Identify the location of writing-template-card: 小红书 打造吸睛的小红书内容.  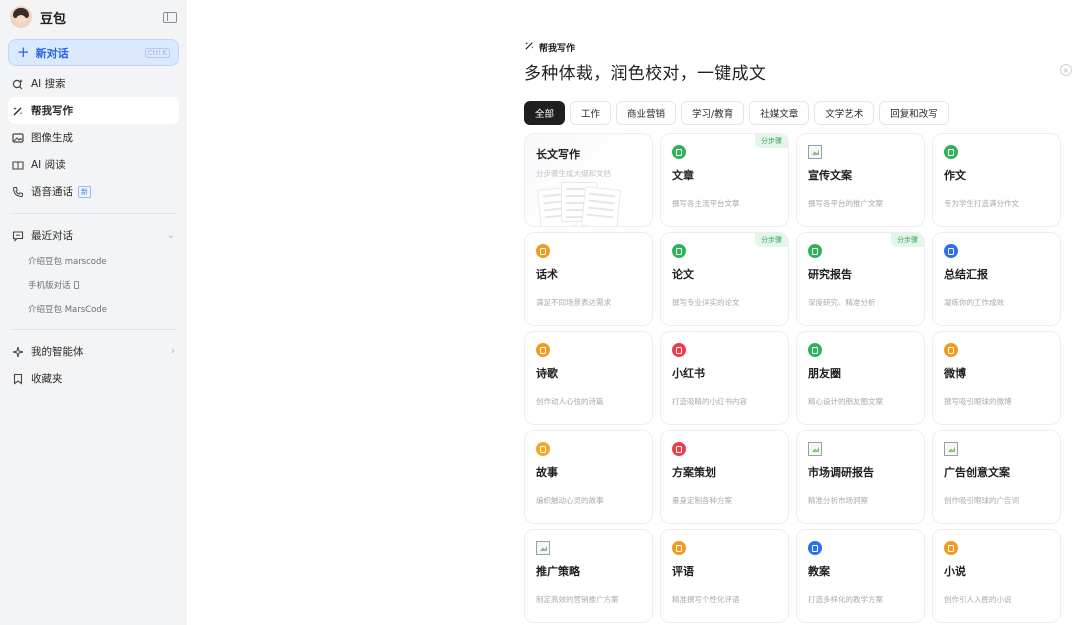
(724, 378).